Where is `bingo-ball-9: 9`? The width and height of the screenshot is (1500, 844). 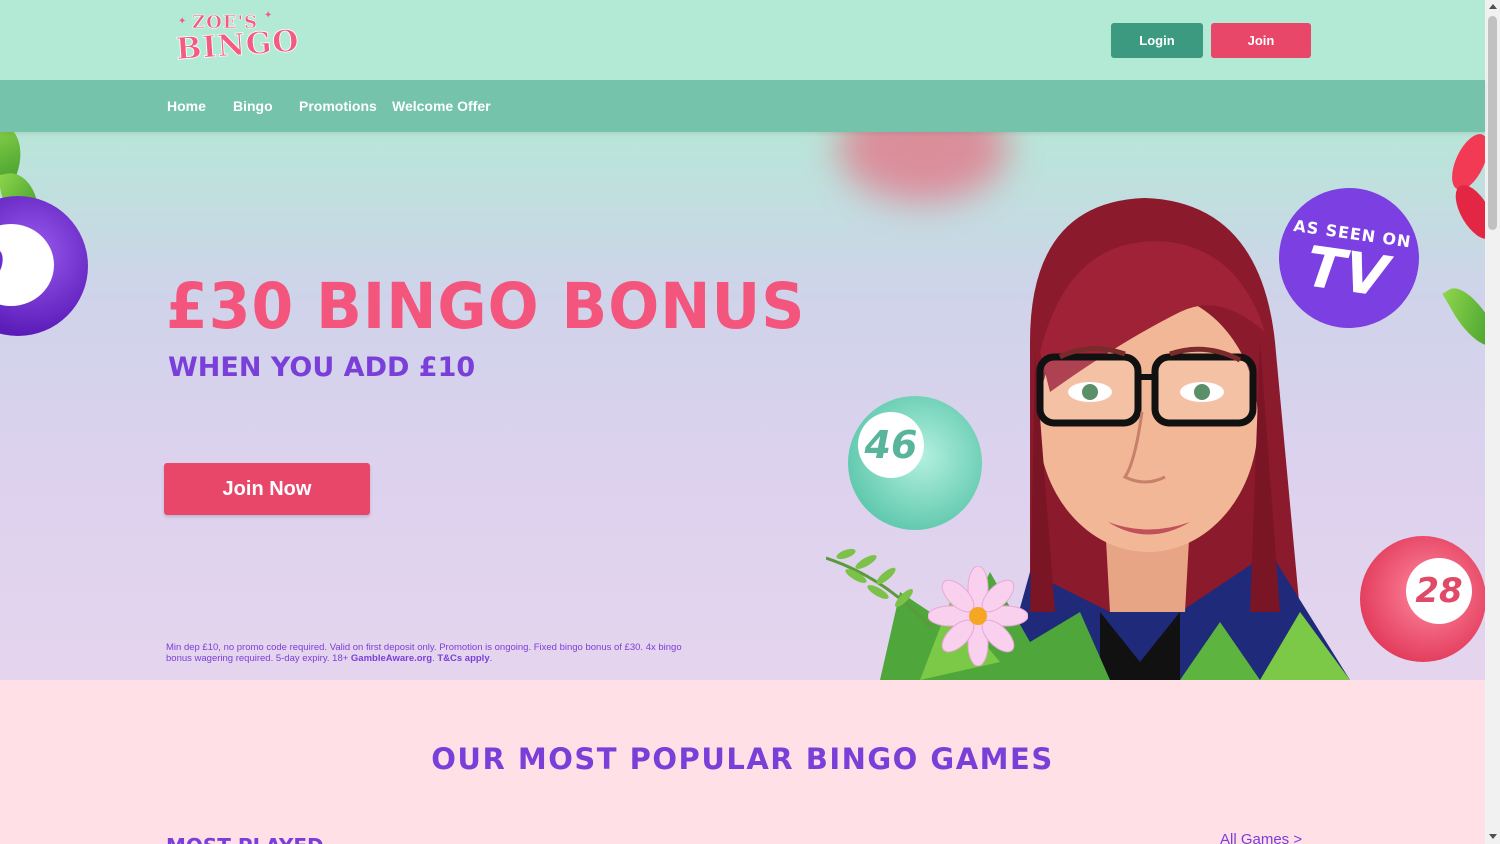
bingo-ball-9: 9 is located at coordinates (44, 266).